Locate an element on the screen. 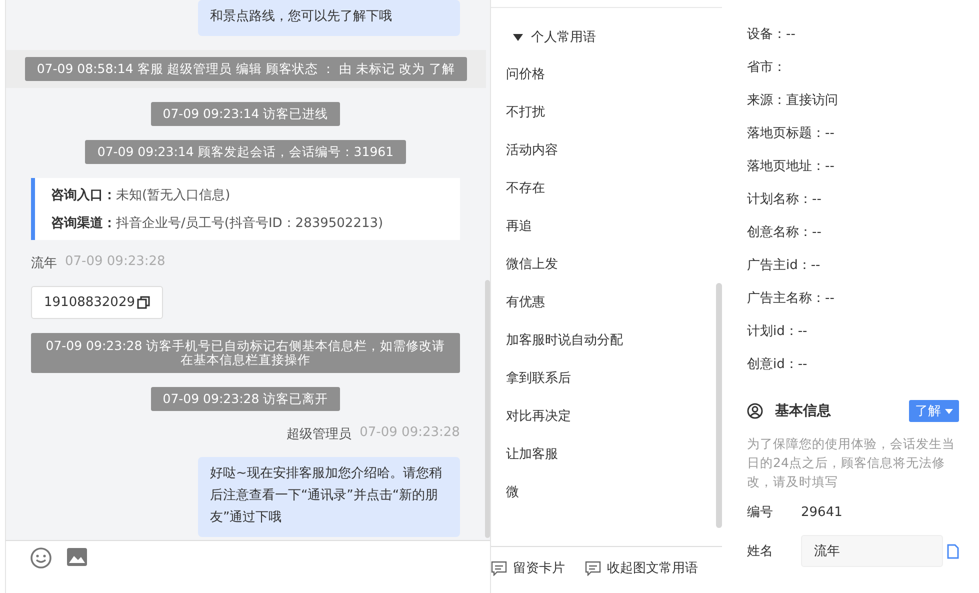  phrase-item: 拿到联系后 is located at coordinates (538, 379).